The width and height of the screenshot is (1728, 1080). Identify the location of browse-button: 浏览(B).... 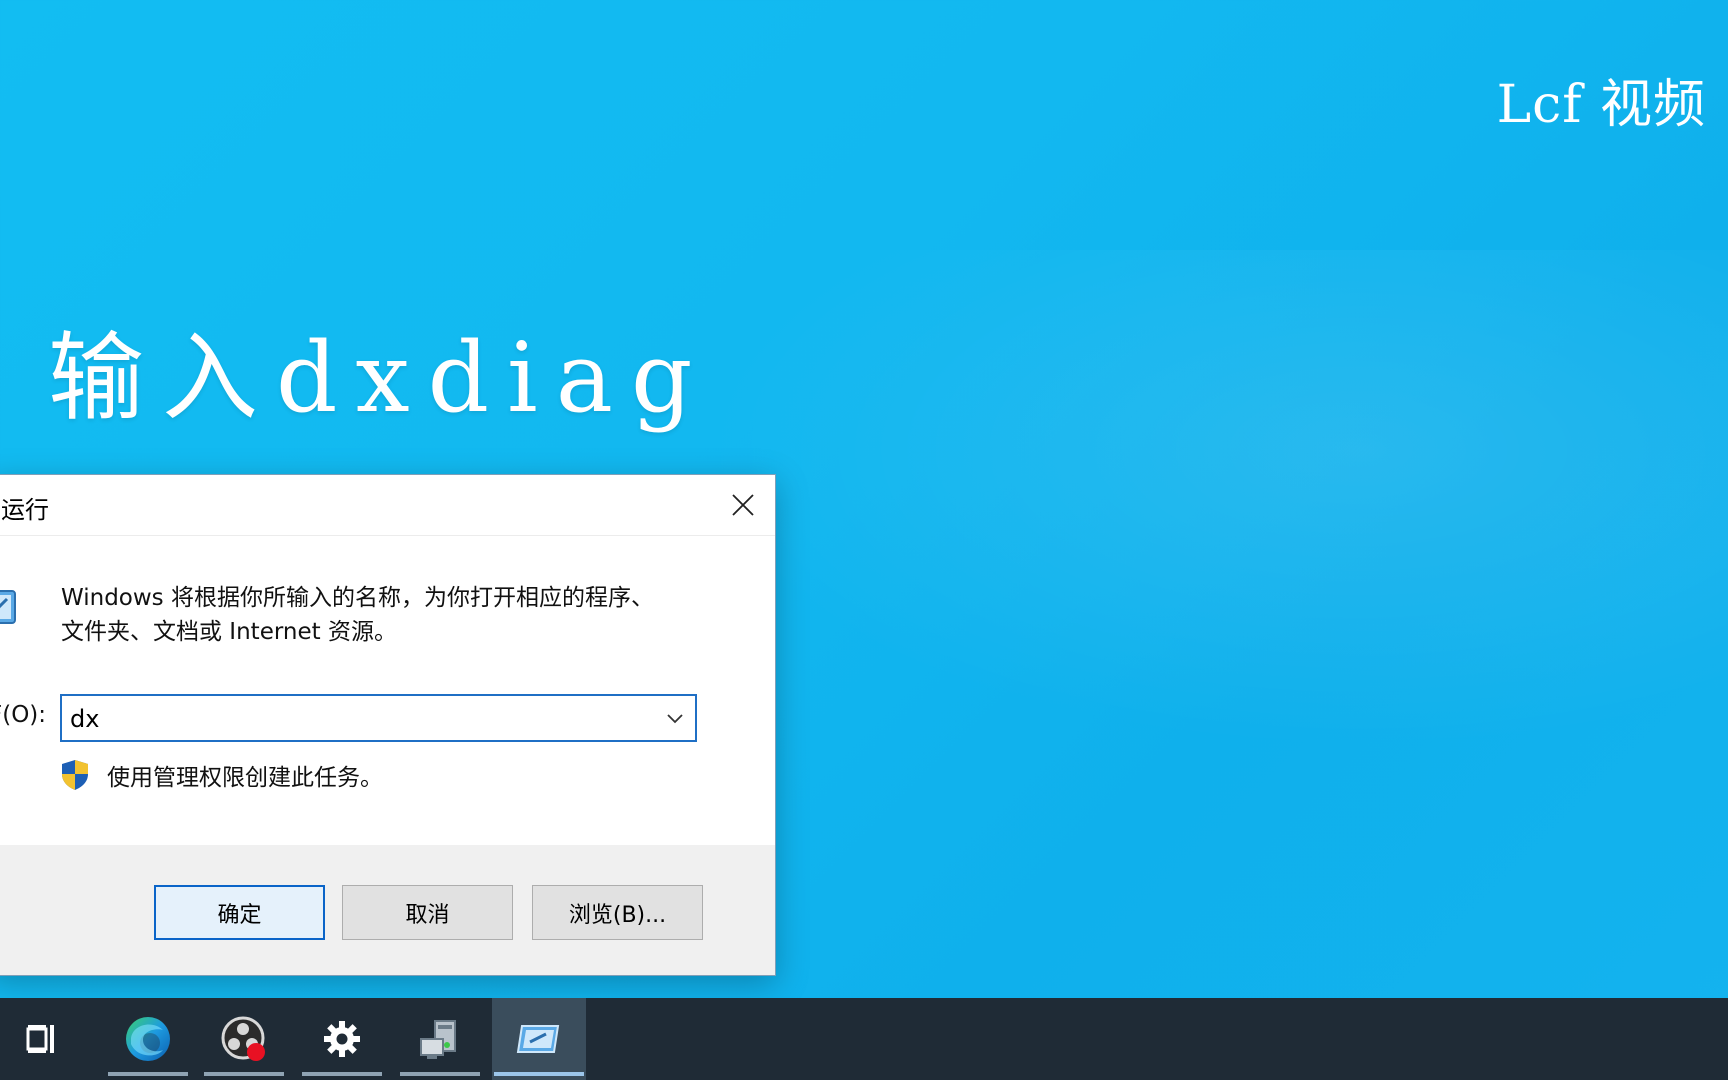
(617, 912).